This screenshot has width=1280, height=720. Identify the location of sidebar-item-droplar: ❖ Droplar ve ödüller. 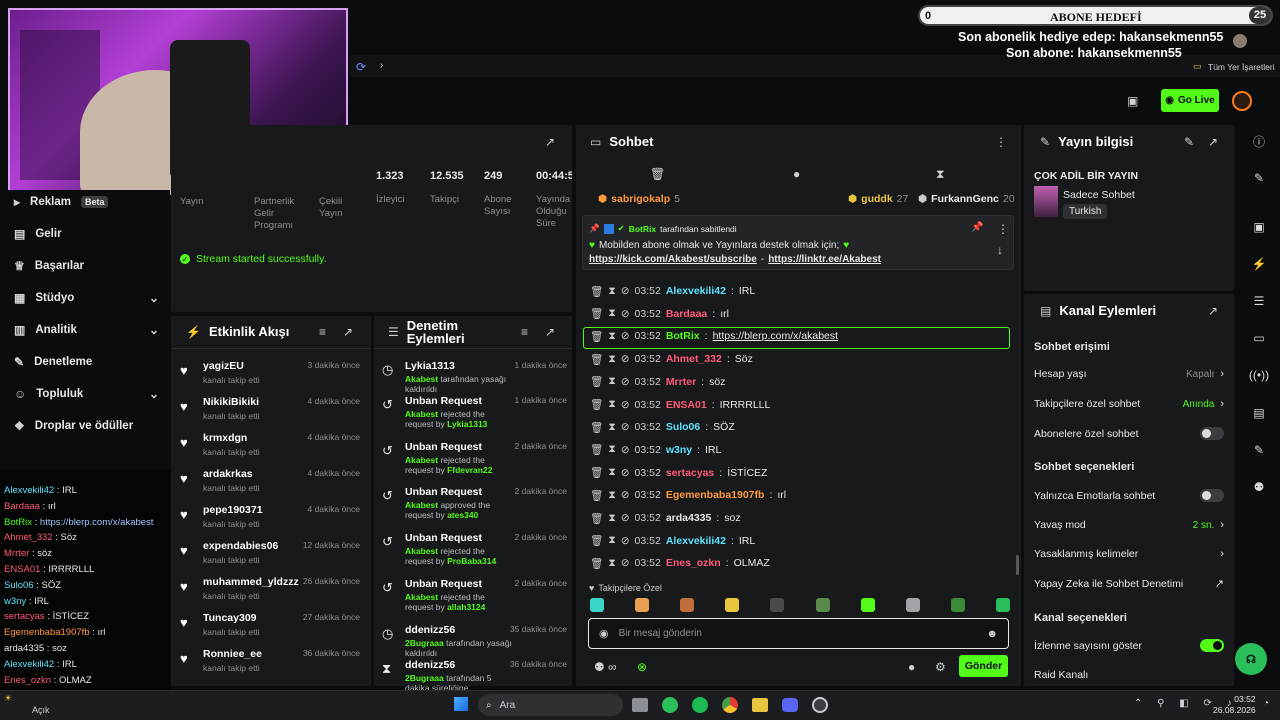
(73, 426).